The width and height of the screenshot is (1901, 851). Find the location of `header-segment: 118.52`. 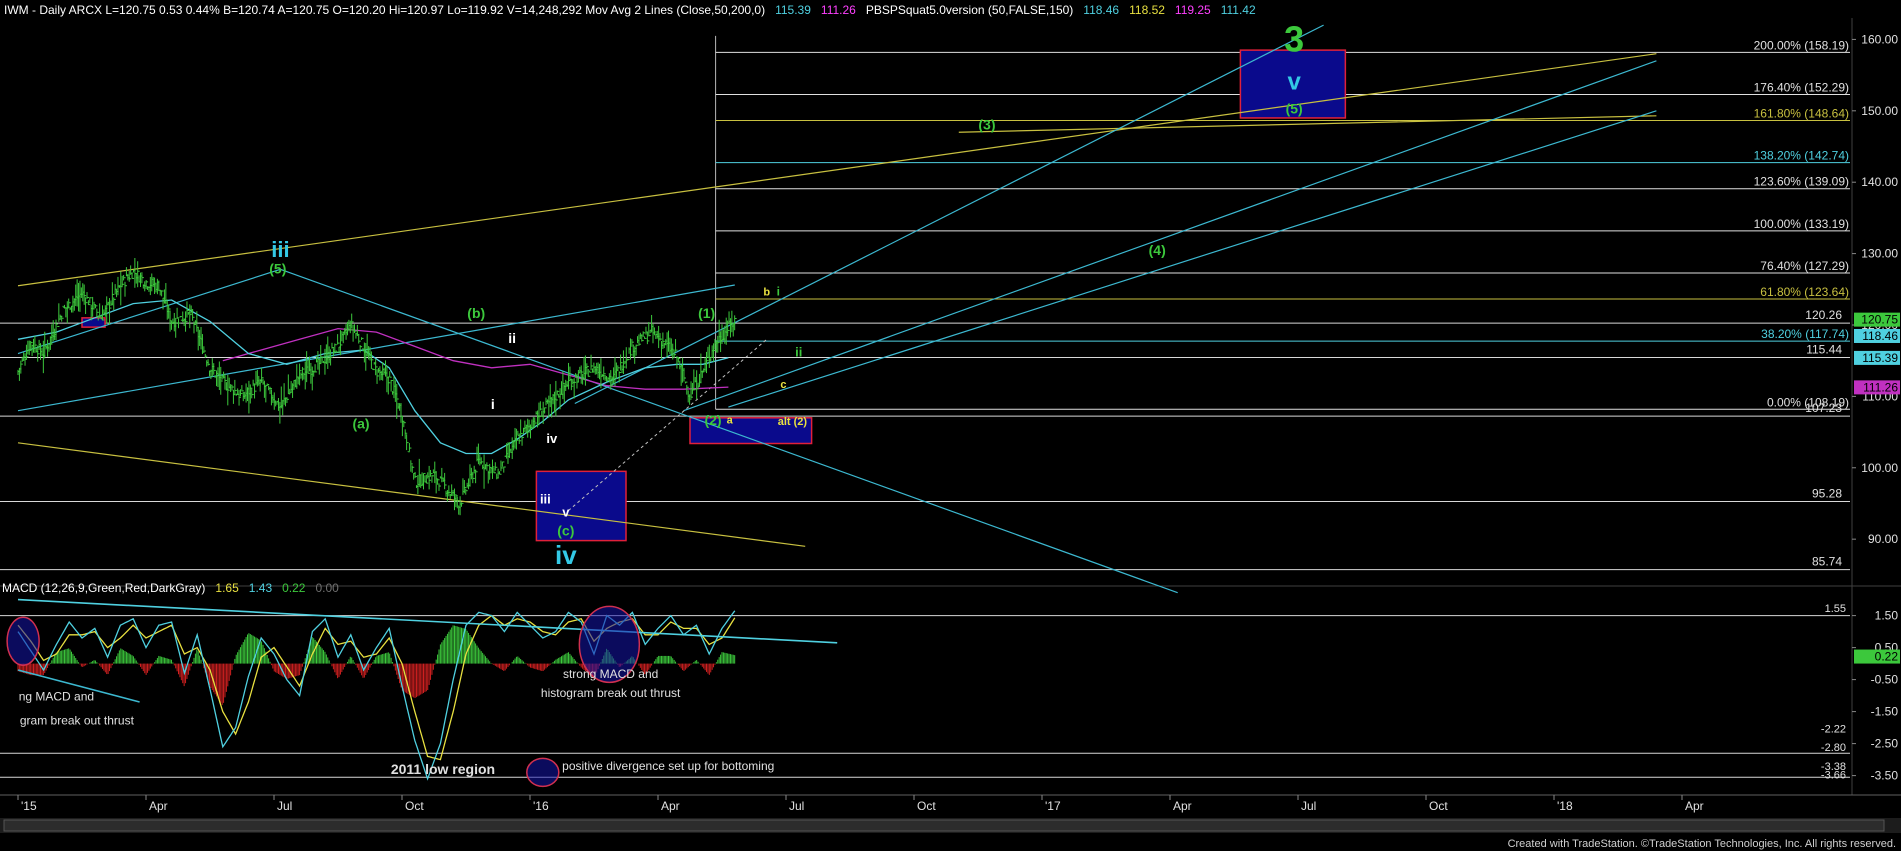

header-segment: 118.52 is located at coordinates (1147, 10).